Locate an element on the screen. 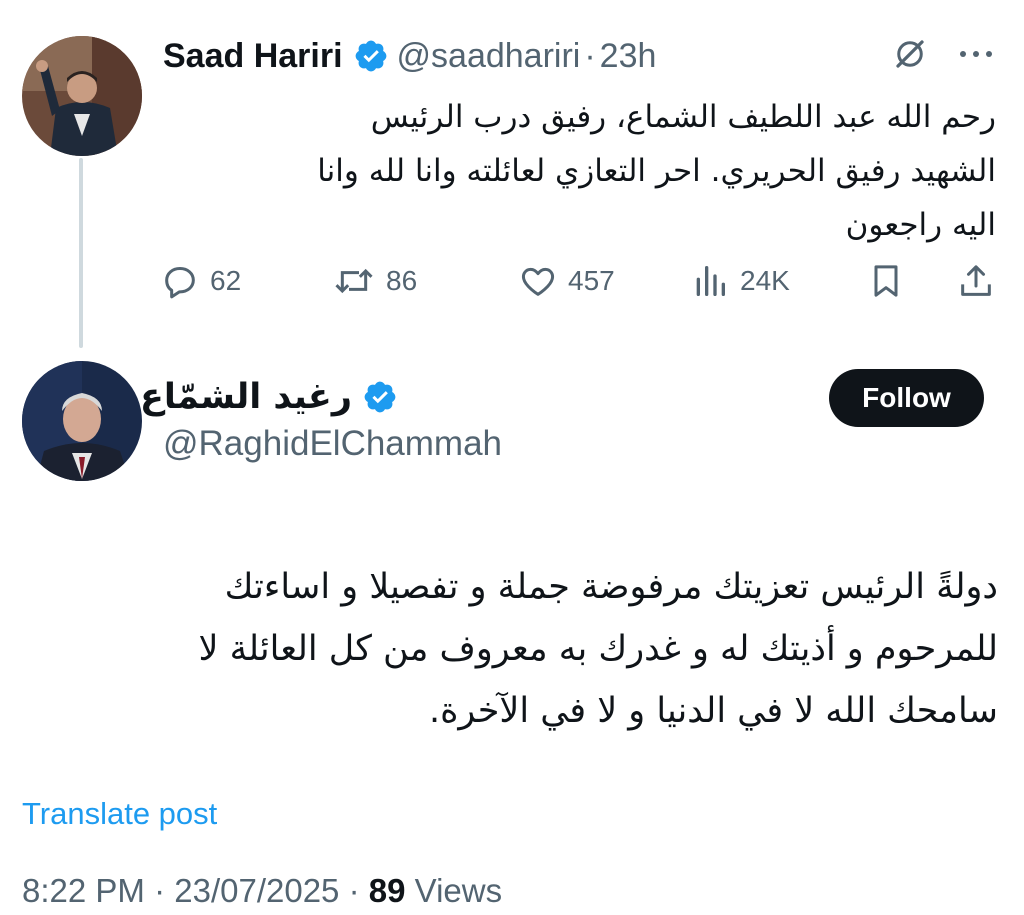 The width and height of the screenshot is (1024, 915). avatar-photo-raghid is located at coordinates (82, 421).